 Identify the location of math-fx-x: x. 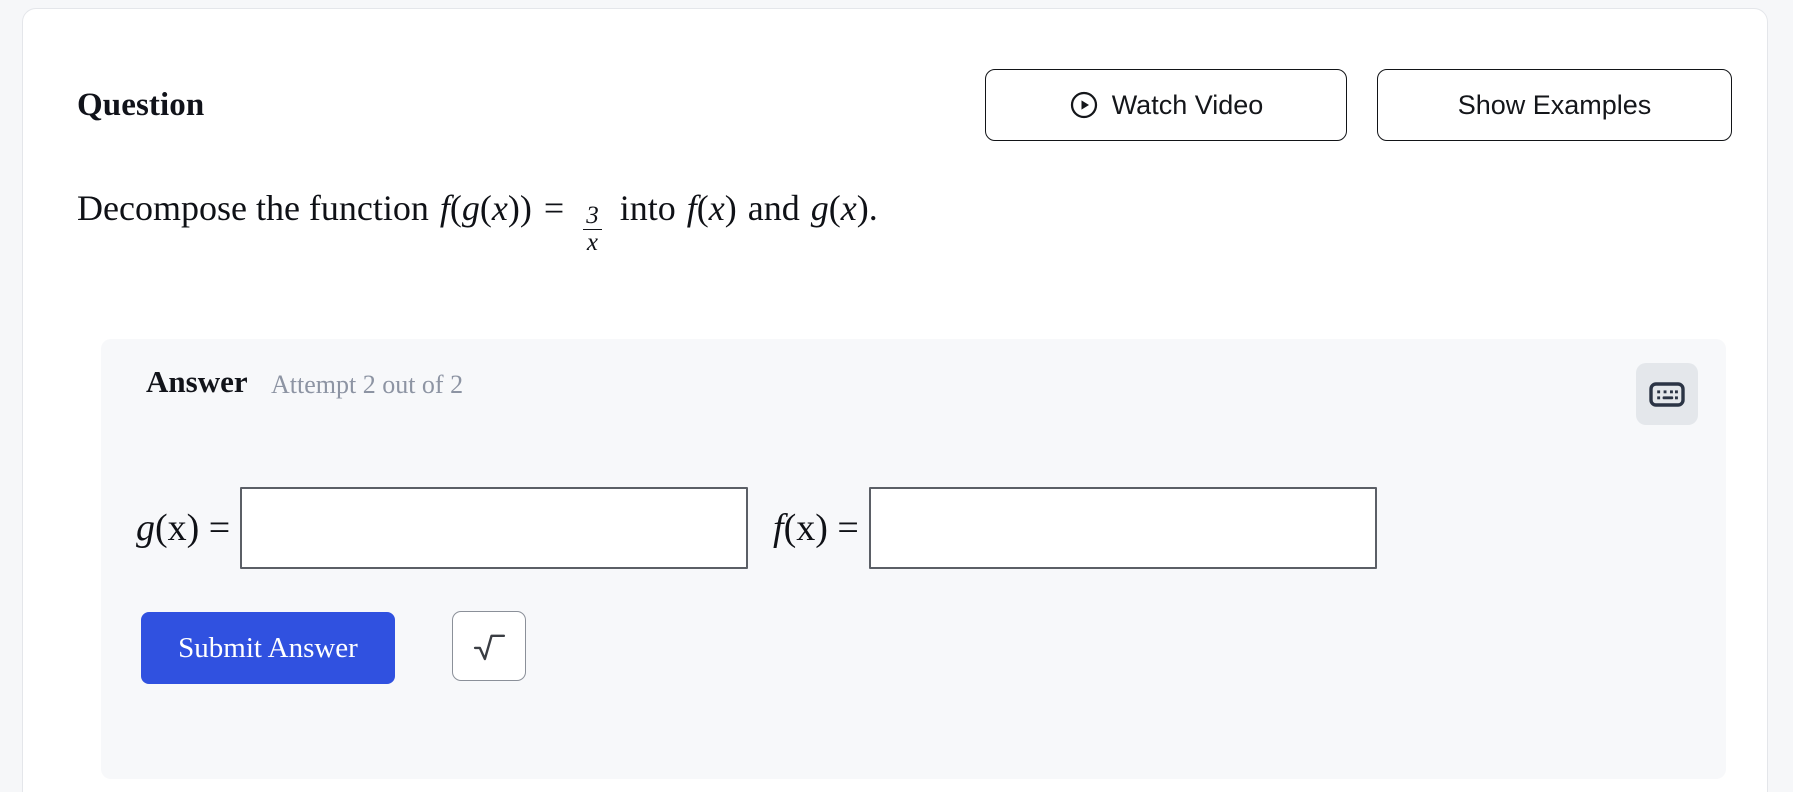
(716, 208).